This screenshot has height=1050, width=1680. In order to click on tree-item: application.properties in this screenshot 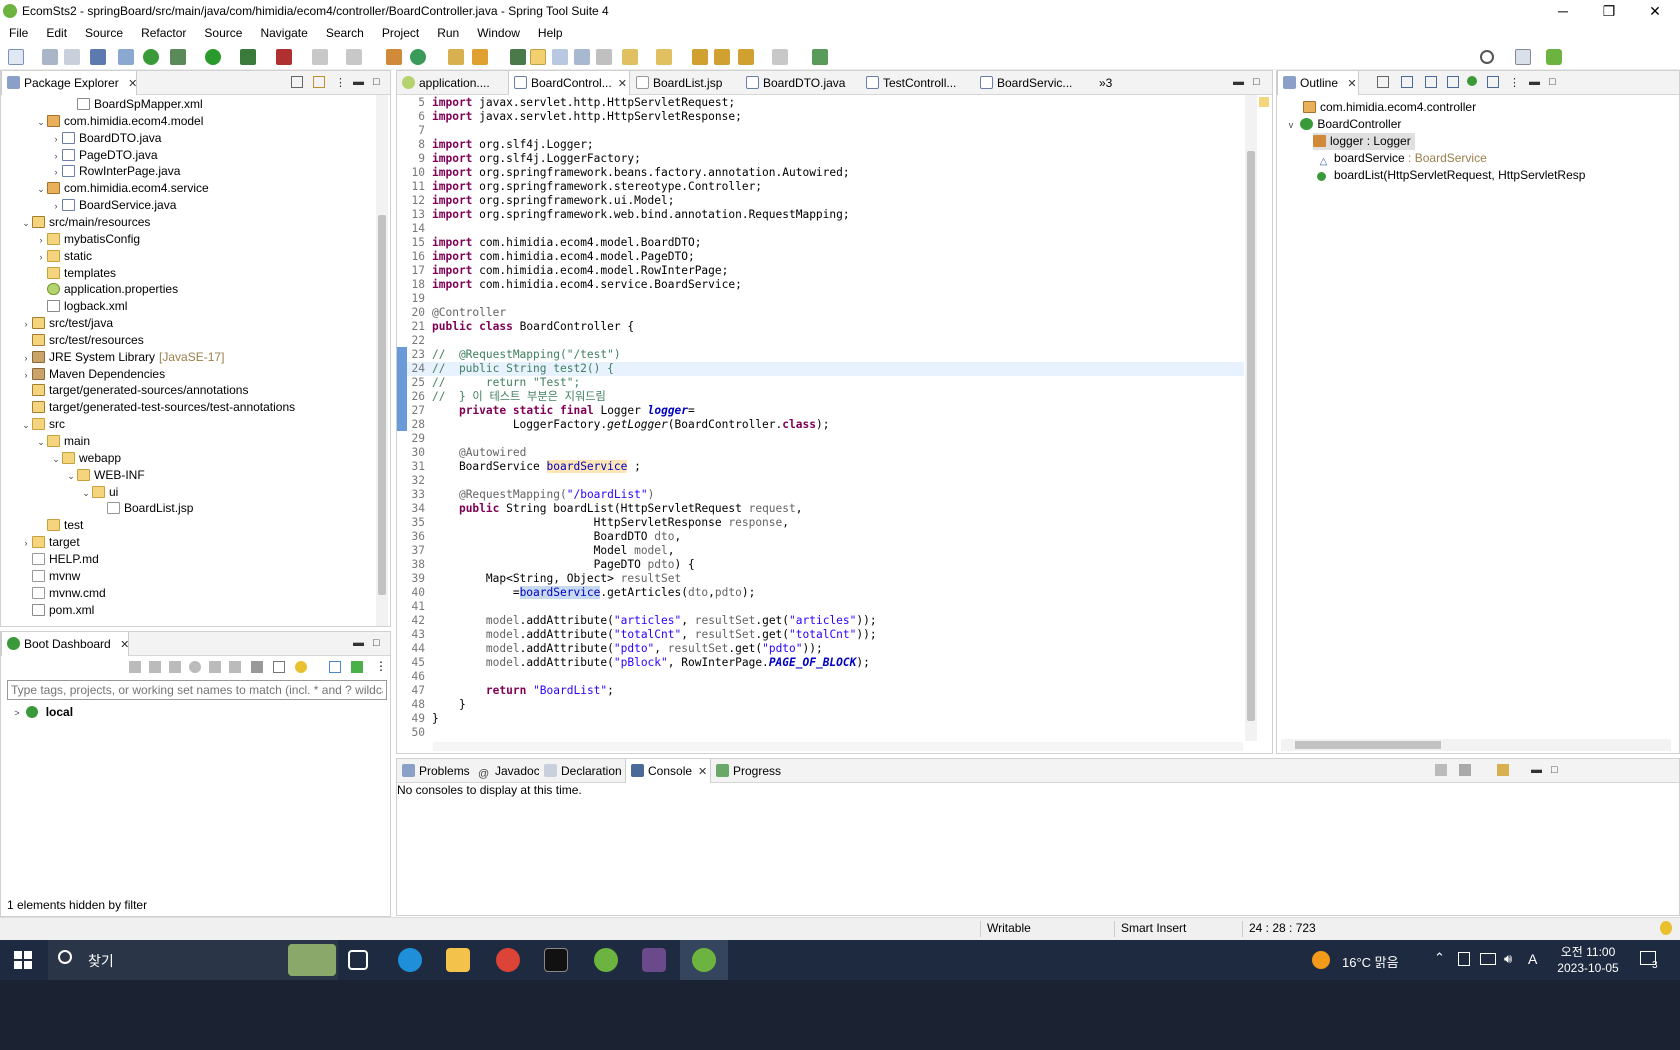, I will do `click(106, 289)`.